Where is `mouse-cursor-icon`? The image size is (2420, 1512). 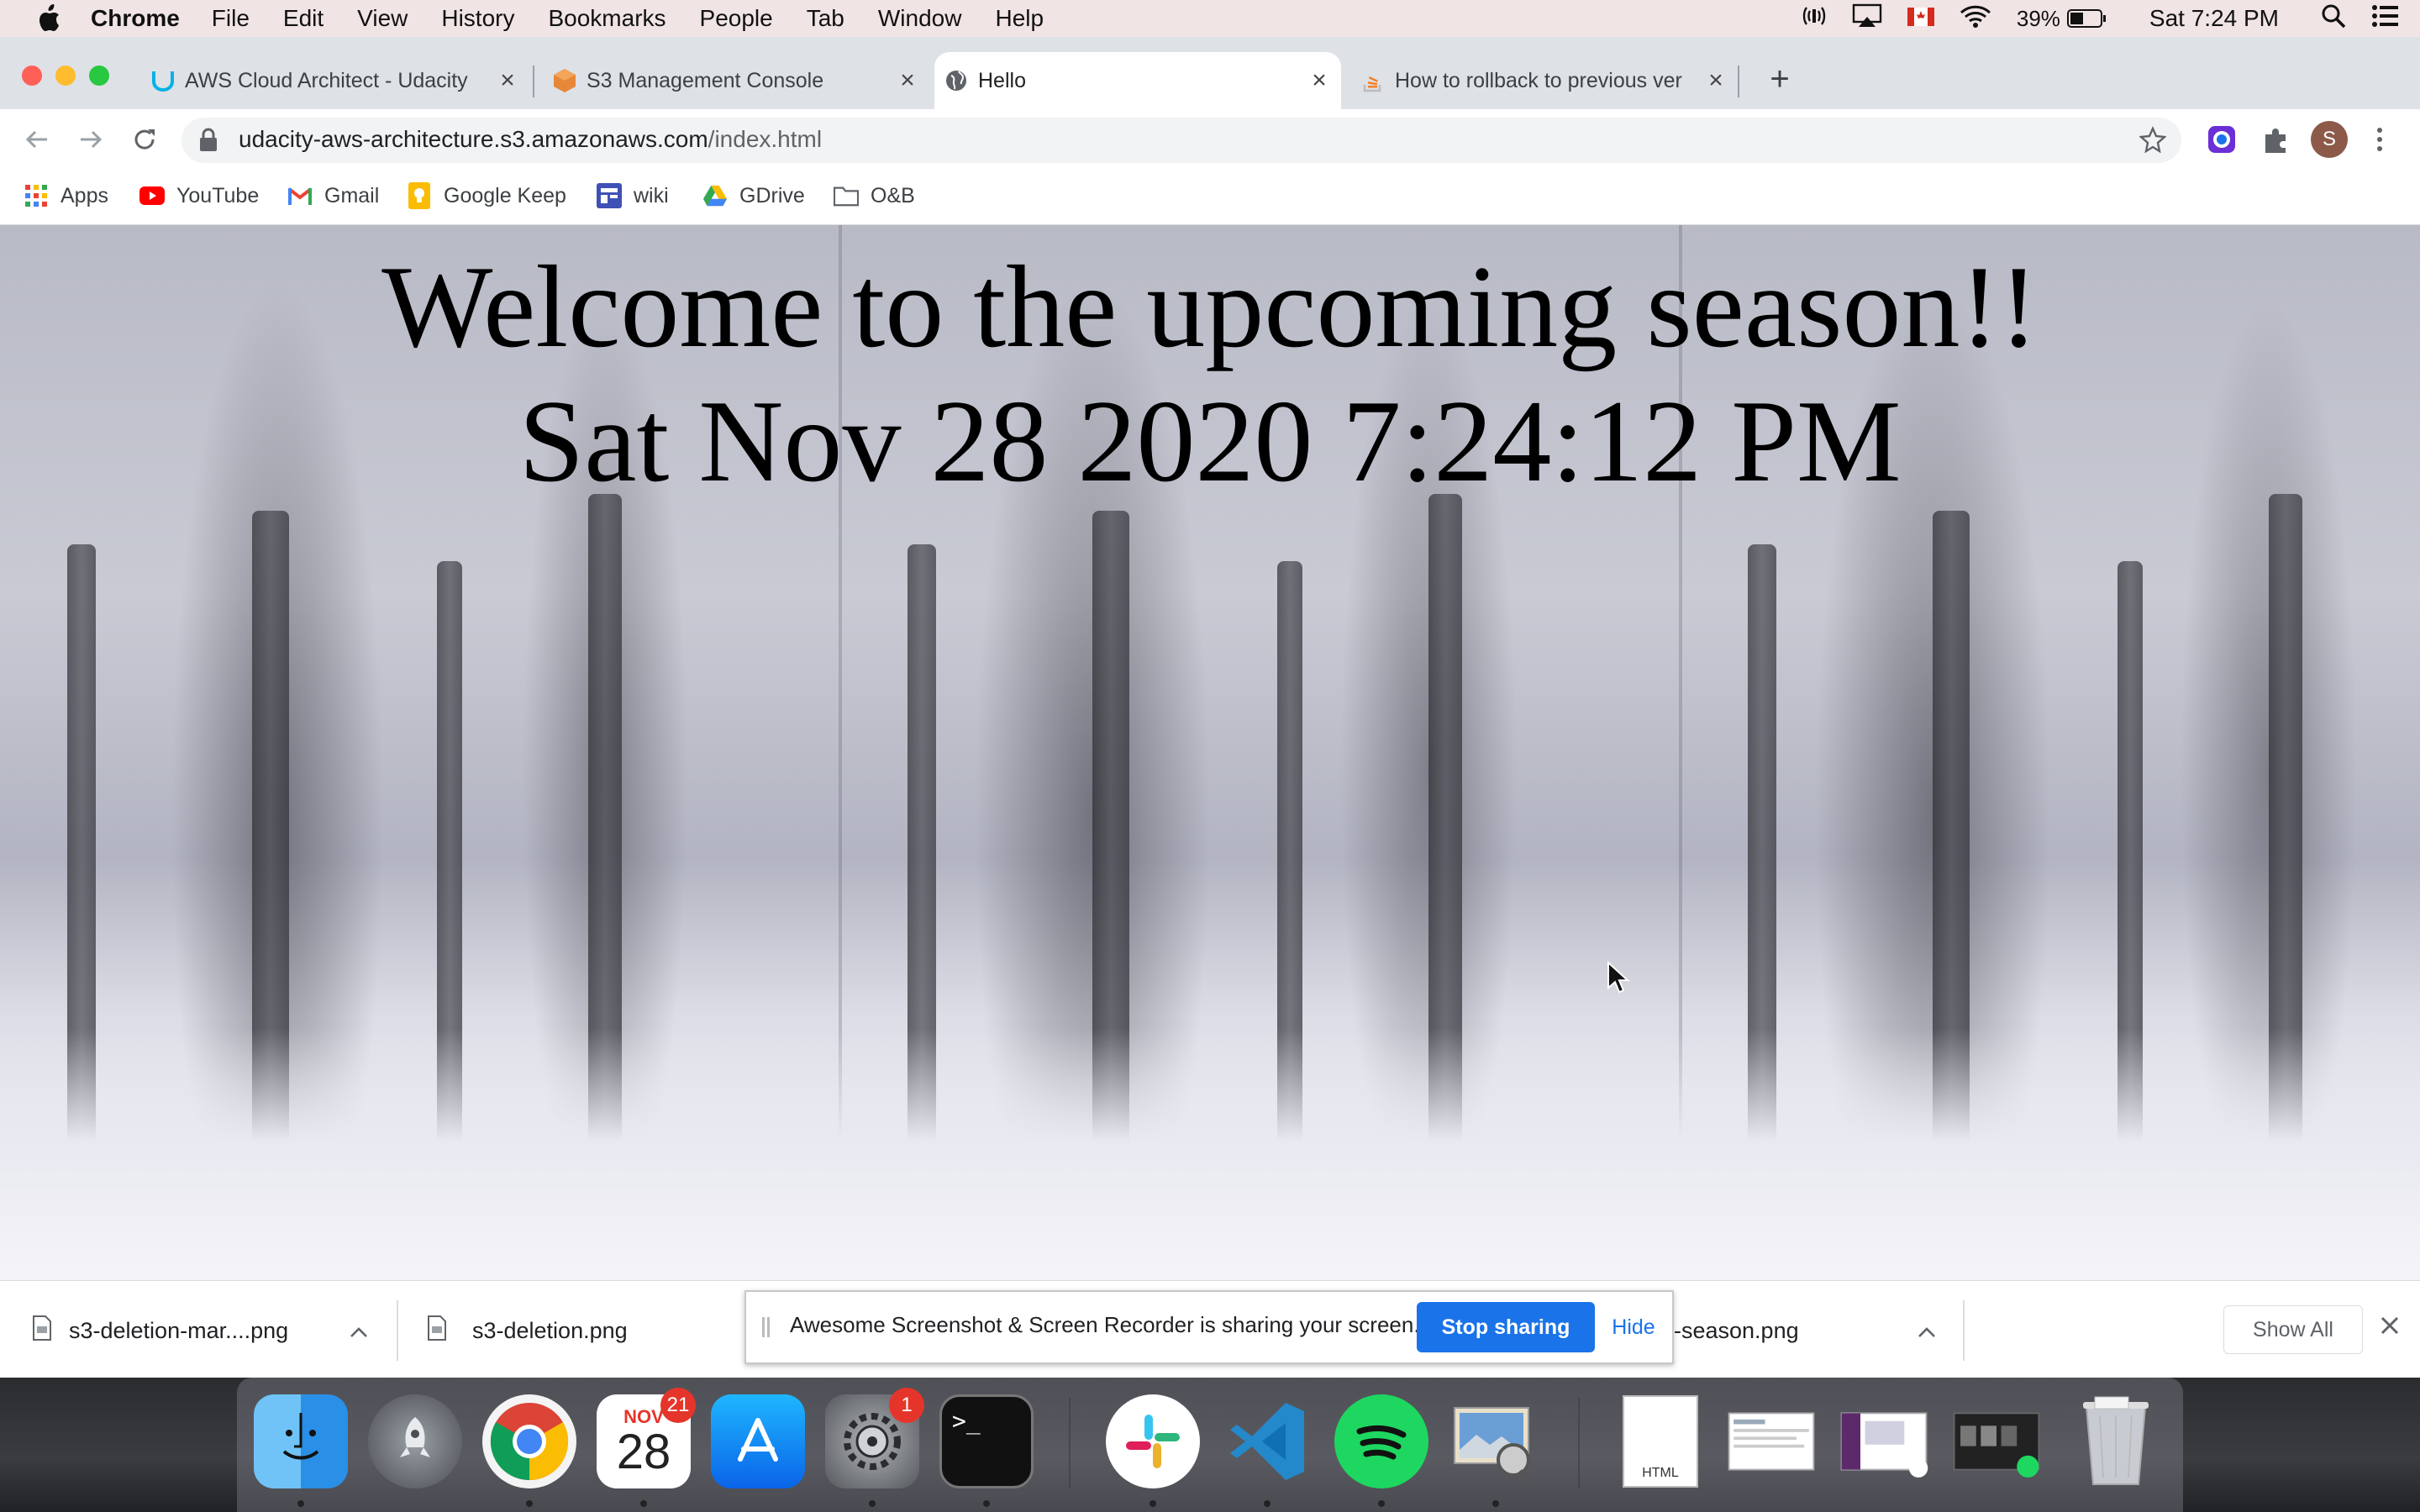
mouse-cursor-icon is located at coordinates (1619, 979).